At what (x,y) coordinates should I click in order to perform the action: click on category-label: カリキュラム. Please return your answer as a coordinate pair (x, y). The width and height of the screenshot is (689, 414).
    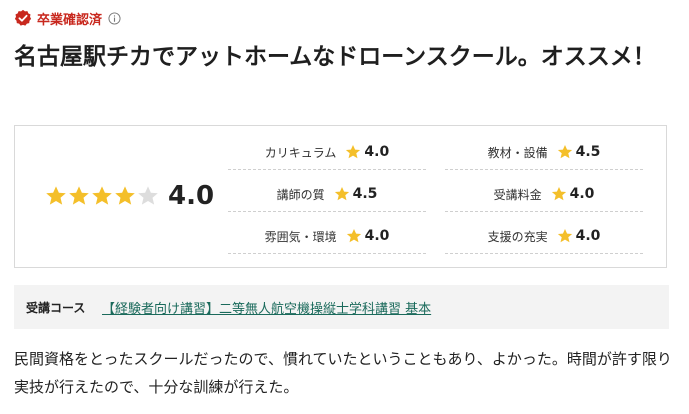
    Looking at the image, I should click on (300, 152).